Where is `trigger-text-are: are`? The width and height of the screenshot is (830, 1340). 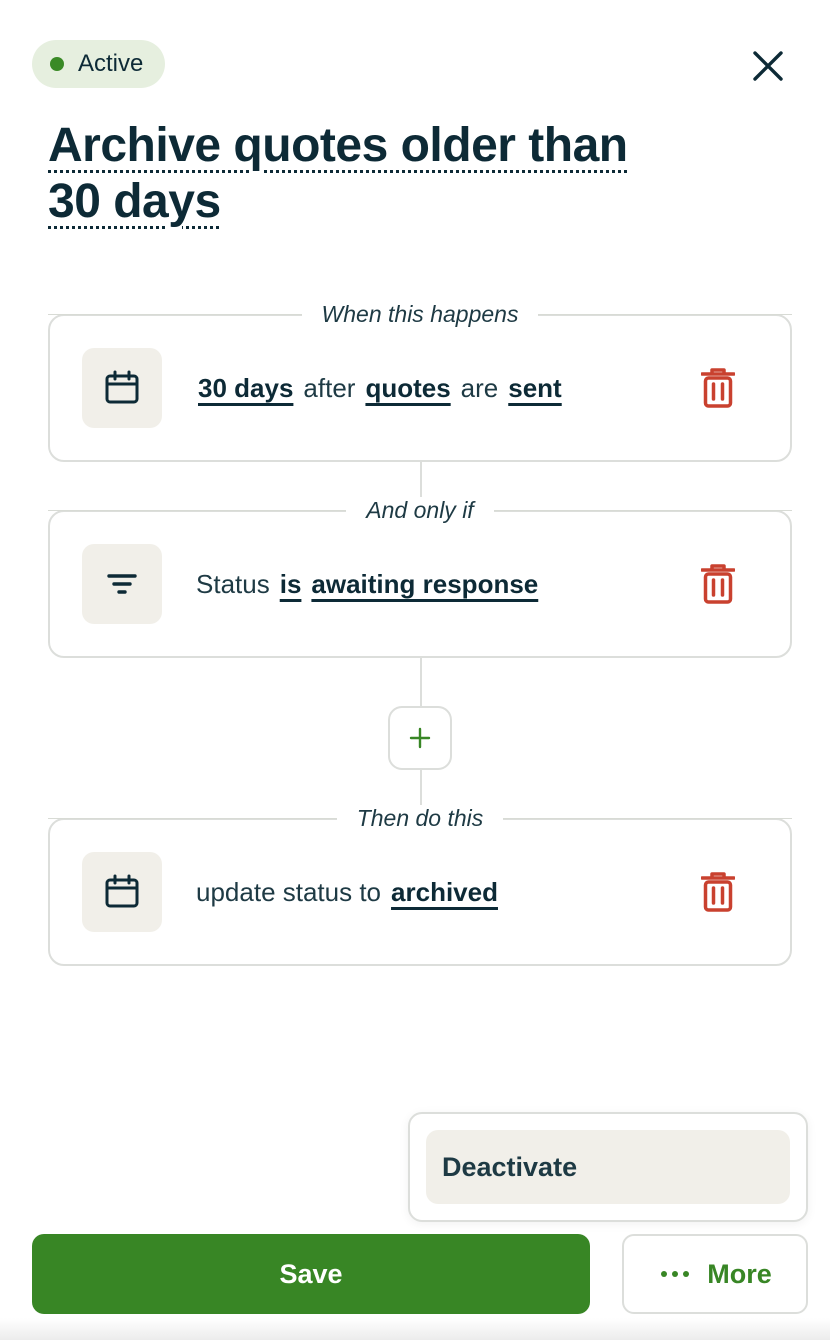
trigger-text-are: are is located at coordinates (479, 387).